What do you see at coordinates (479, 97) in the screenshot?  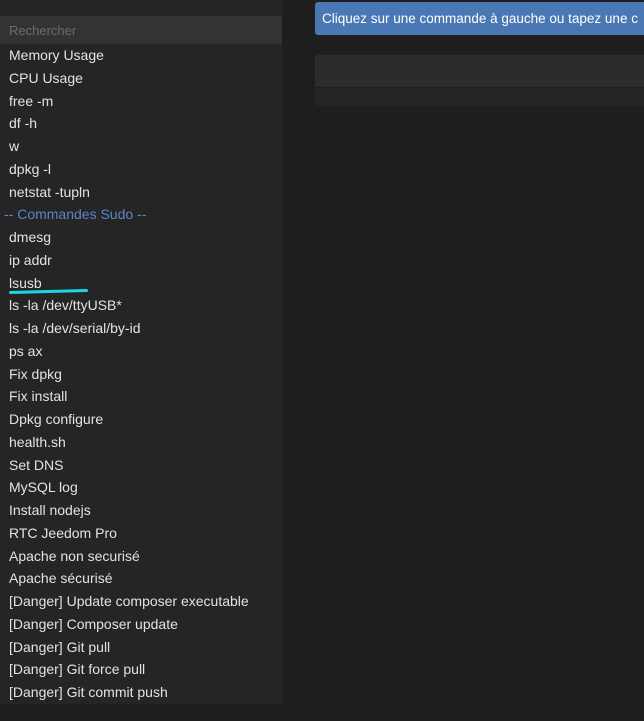 I see `command-output-body` at bounding box center [479, 97].